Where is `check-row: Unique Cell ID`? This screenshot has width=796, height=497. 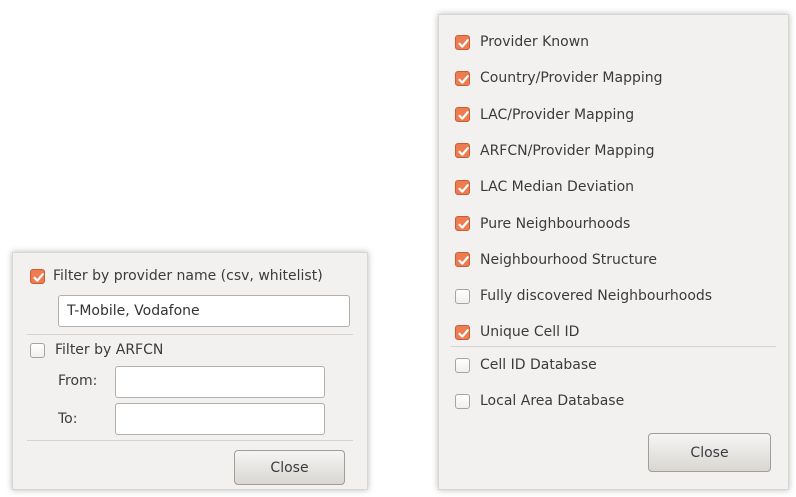
check-row: Unique Cell ID is located at coordinates (517, 332).